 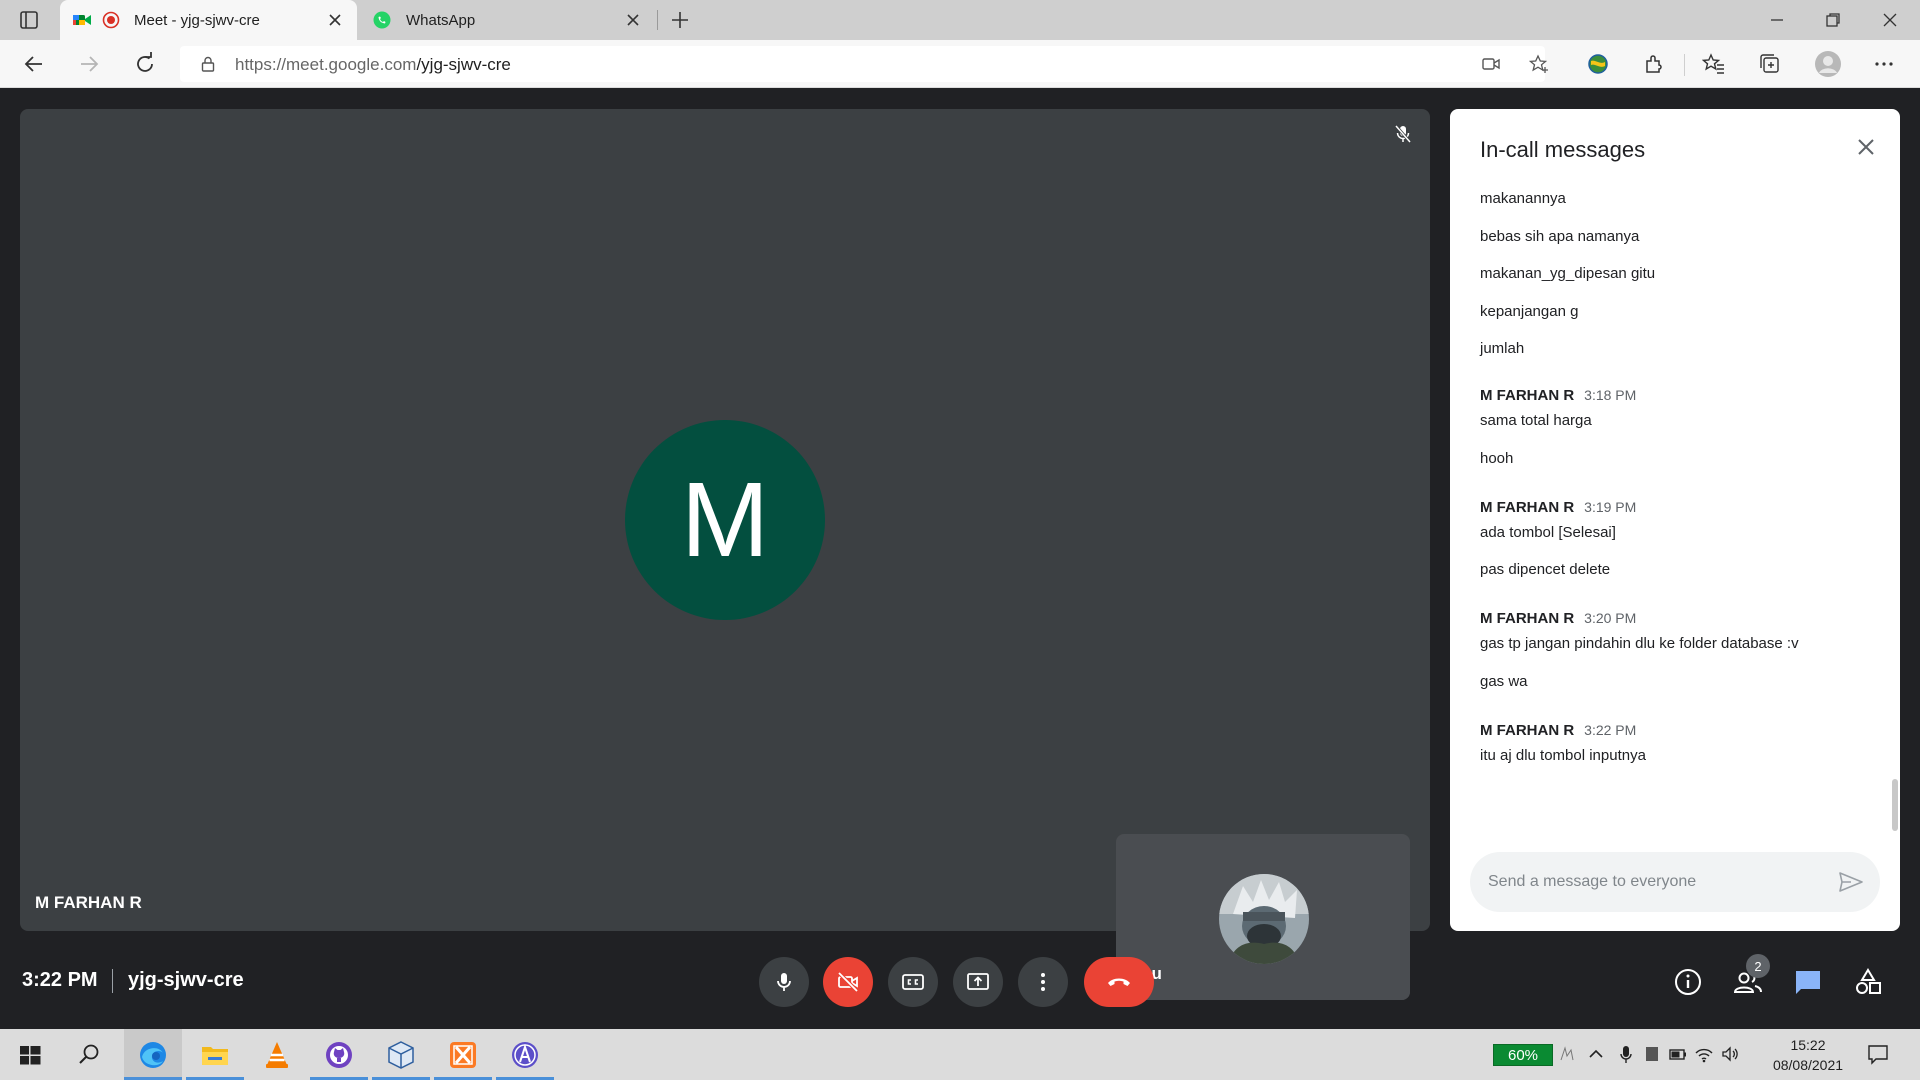 I want to click on android-studio-icon, so click(x=525, y=1055).